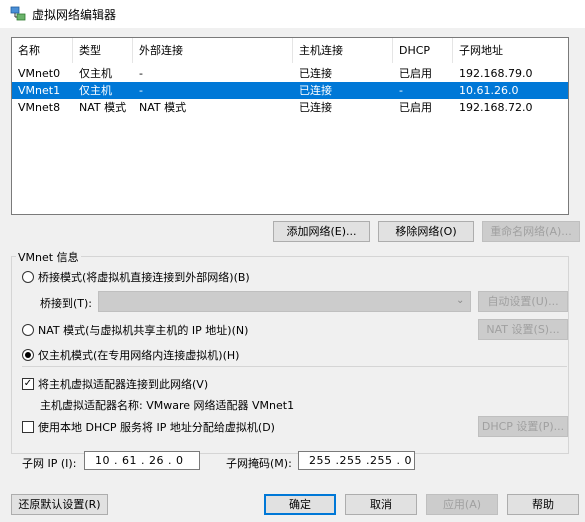 The height and width of the screenshot is (522, 585). What do you see at coordinates (496, 107) in the screenshot?
I see `cell-subnet: 192.168.72.0` at bounding box center [496, 107].